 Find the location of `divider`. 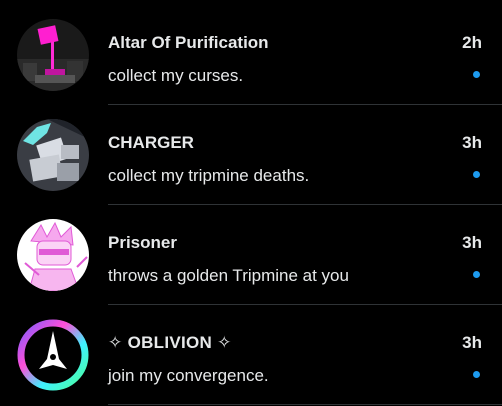

divider is located at coordinates (305, 404).